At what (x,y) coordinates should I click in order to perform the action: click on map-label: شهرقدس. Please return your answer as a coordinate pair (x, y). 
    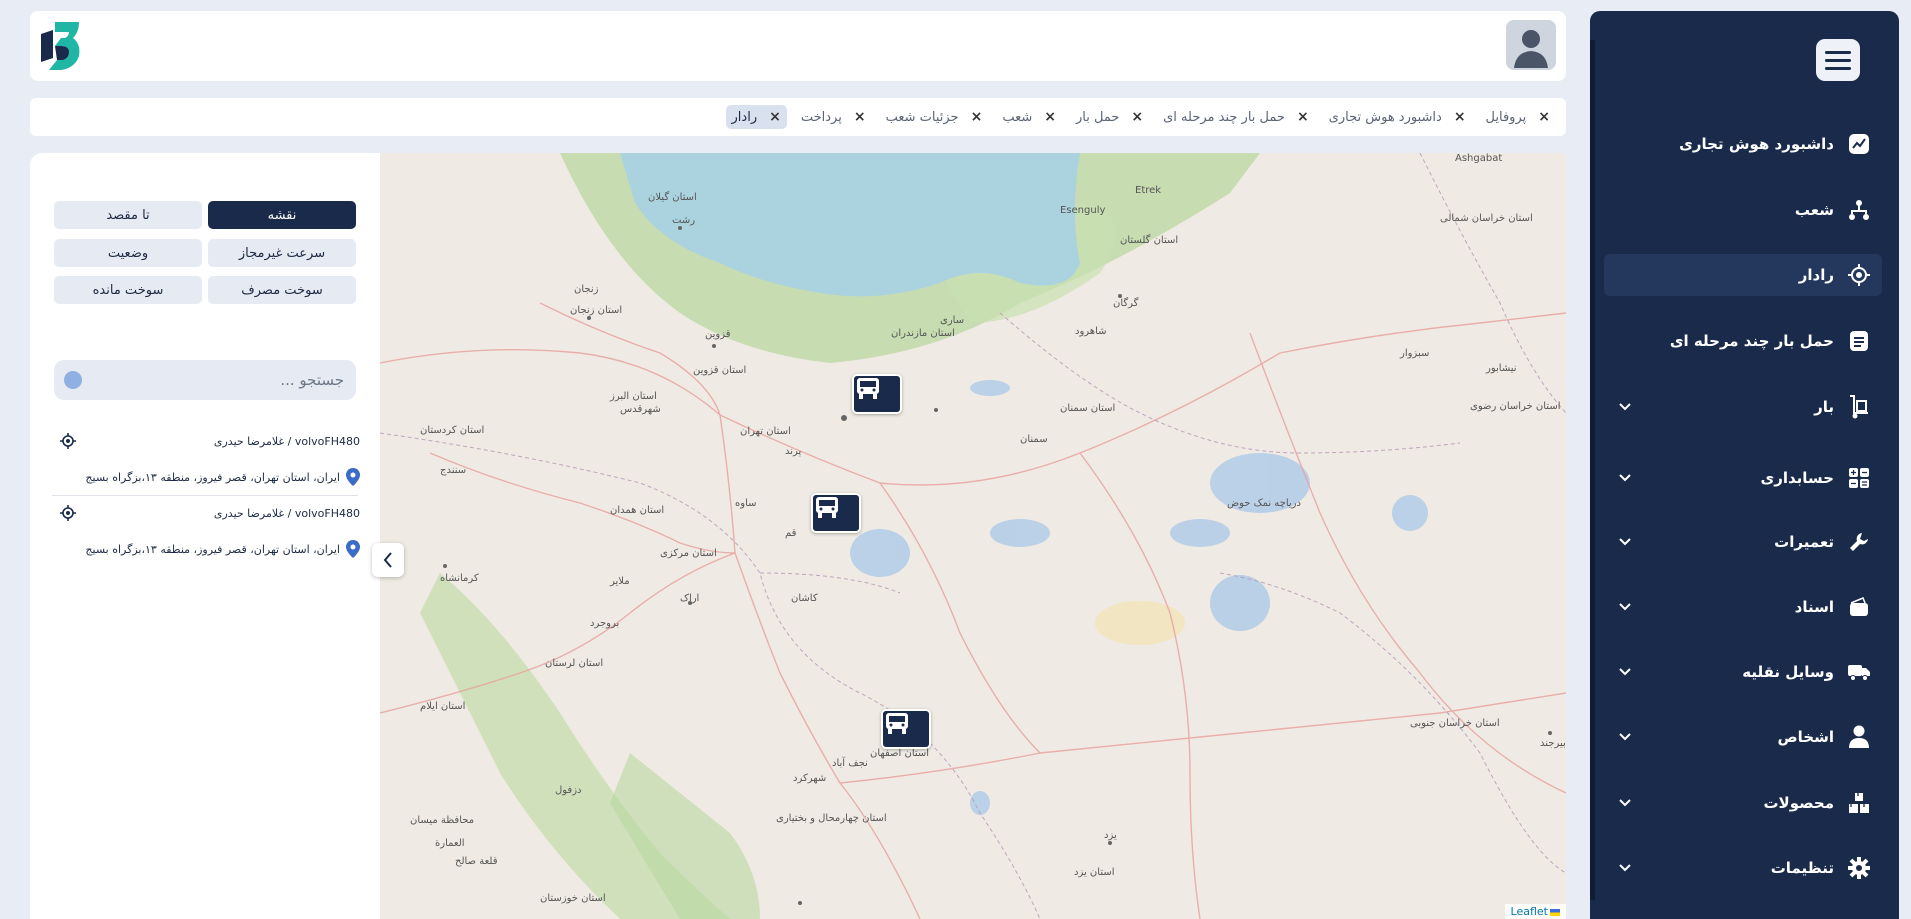
    Looking at the image, I should click on (640, 409).